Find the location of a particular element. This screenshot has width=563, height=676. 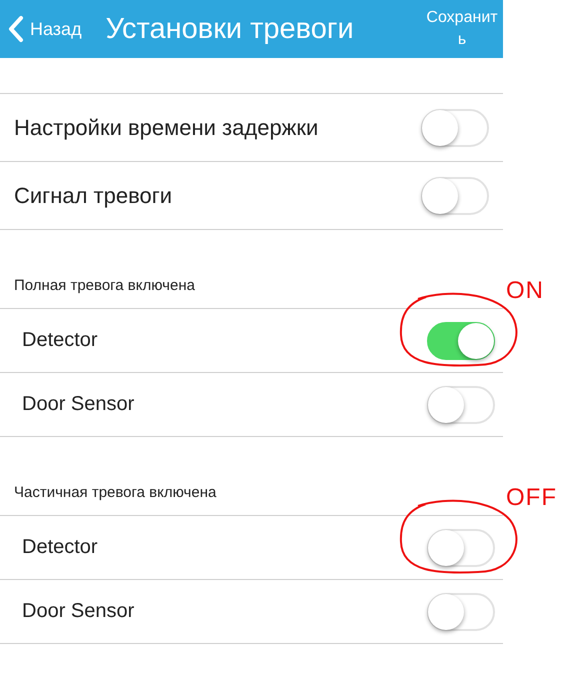

save-button: Сохранить is located at coordinates (464, 29).